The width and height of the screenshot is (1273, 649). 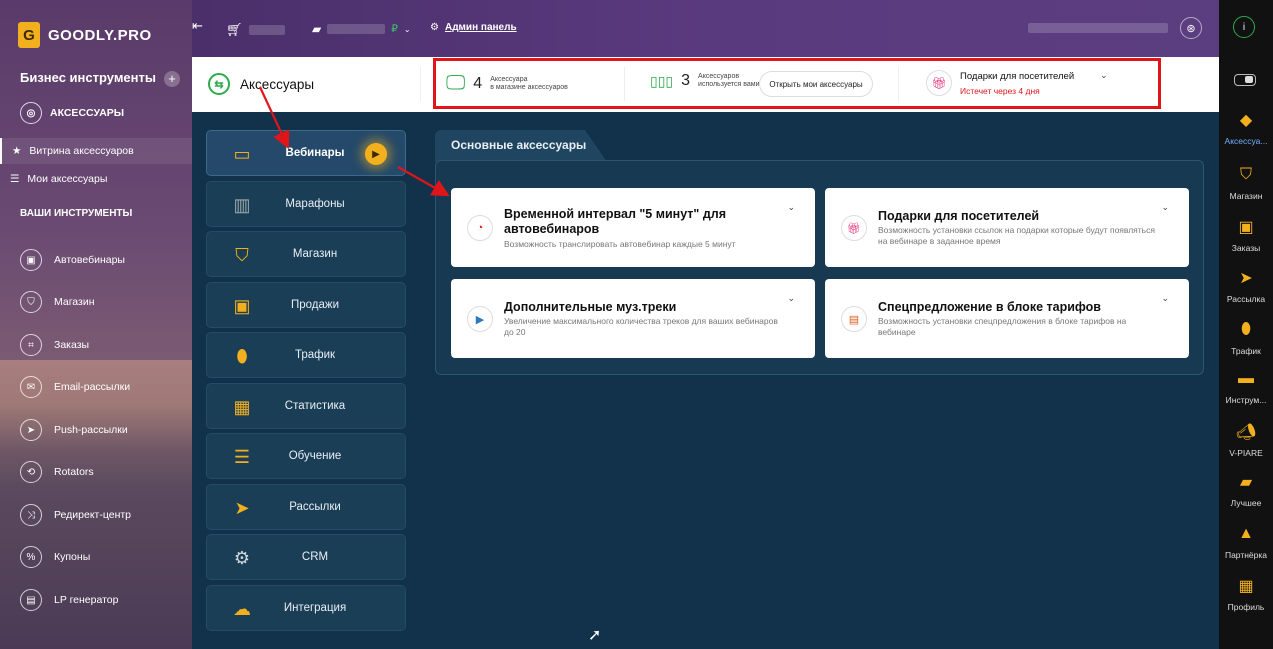 What do you see at coordinates (72, 260) in the screenshot?
I see `sidebar-item-autowebinars: ▣ Автовебинары` at bounding box center [72, 260].